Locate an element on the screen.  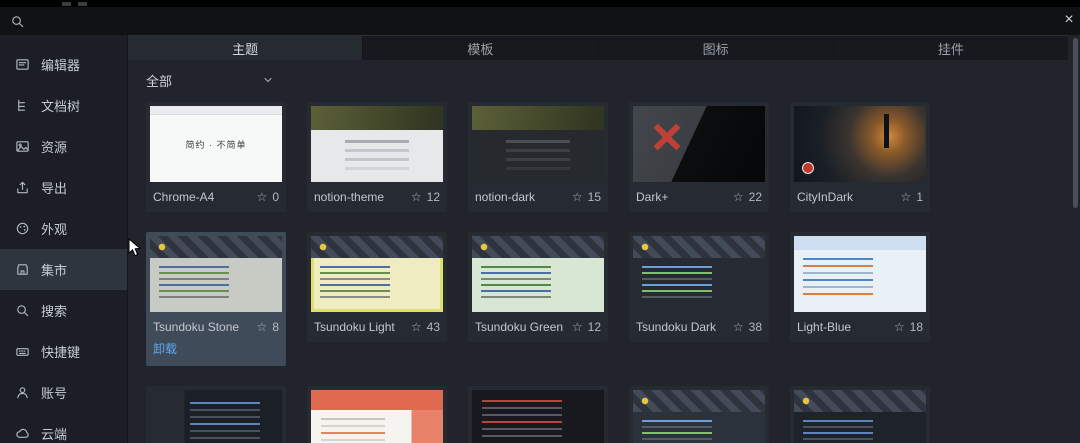
star-count: 0 is located at coordinates (268, 197).